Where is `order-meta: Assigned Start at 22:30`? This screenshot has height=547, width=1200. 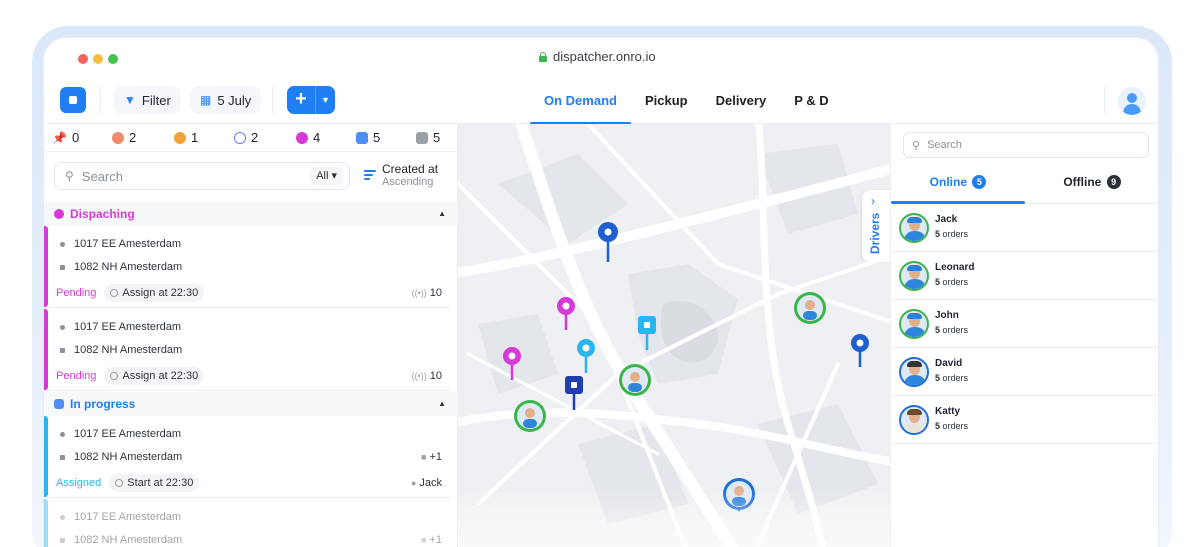
order-meta: Assigned Start at 22:30 is located at coordinates (128, 483).